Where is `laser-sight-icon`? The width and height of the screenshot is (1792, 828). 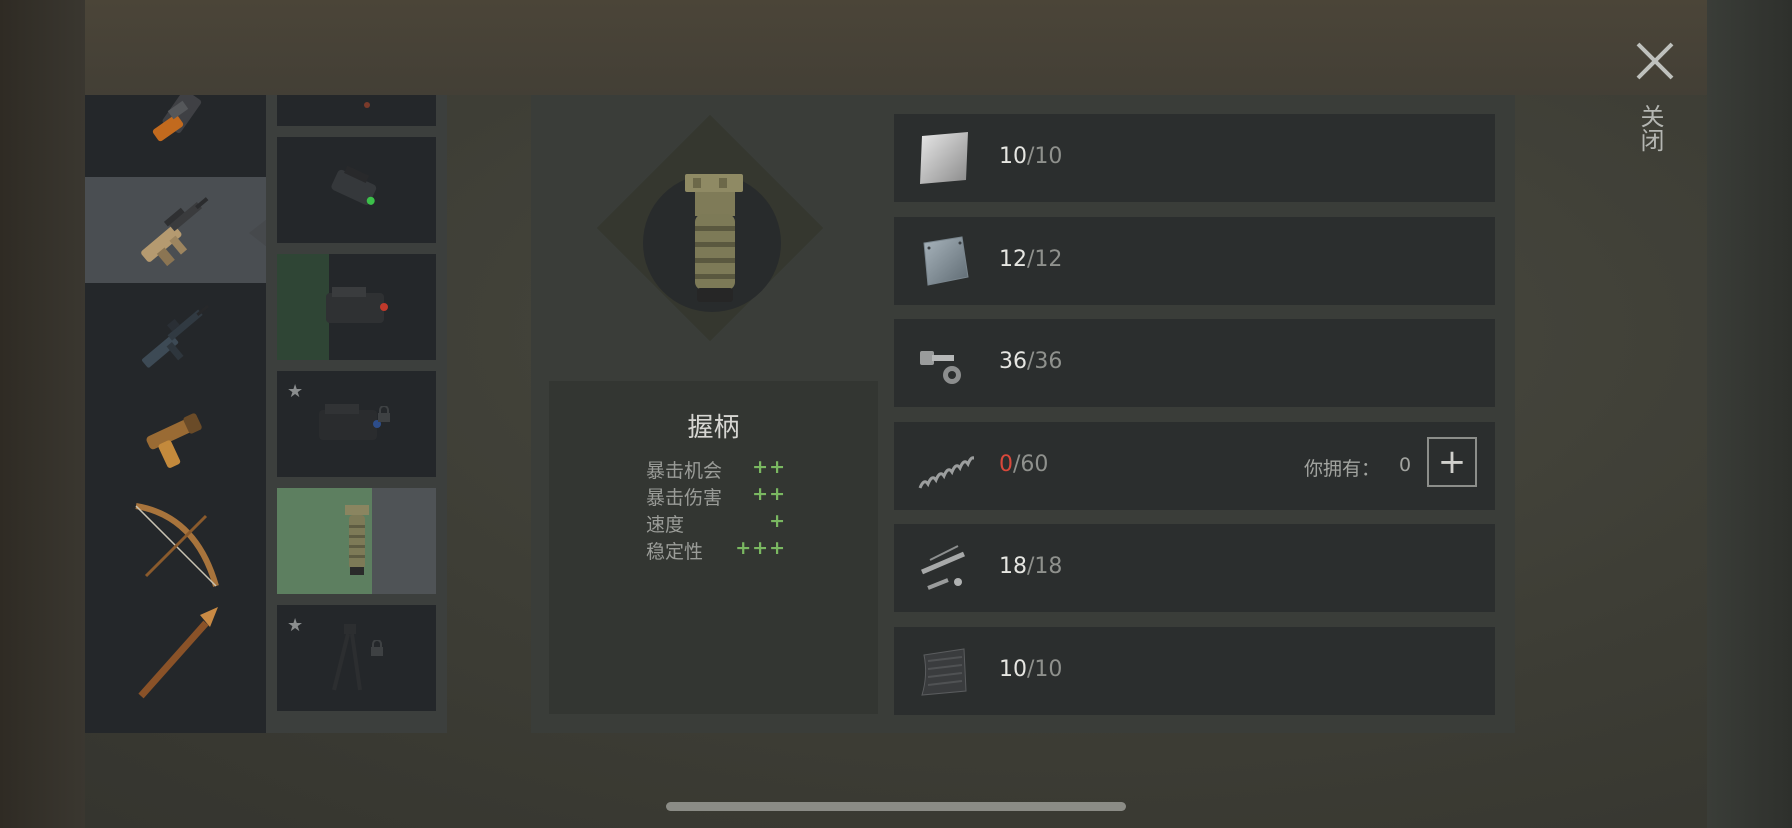 laser-sight-icon is located at coordinates (356, 305).